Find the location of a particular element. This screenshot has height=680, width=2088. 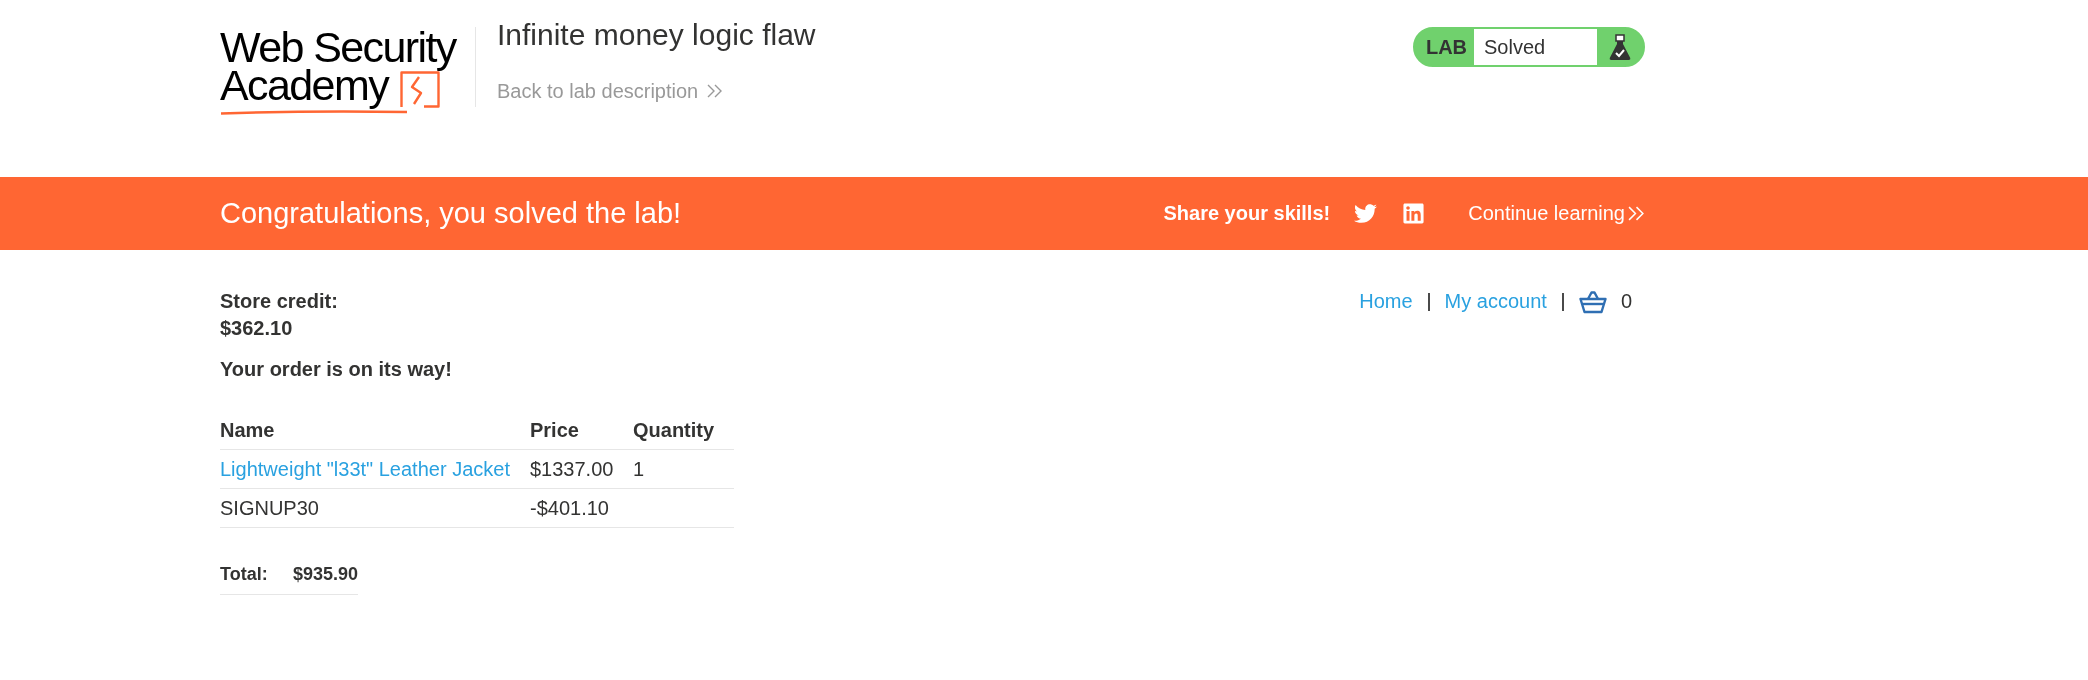

share-label: Share your skills! is located at coordinates (1247, 213).